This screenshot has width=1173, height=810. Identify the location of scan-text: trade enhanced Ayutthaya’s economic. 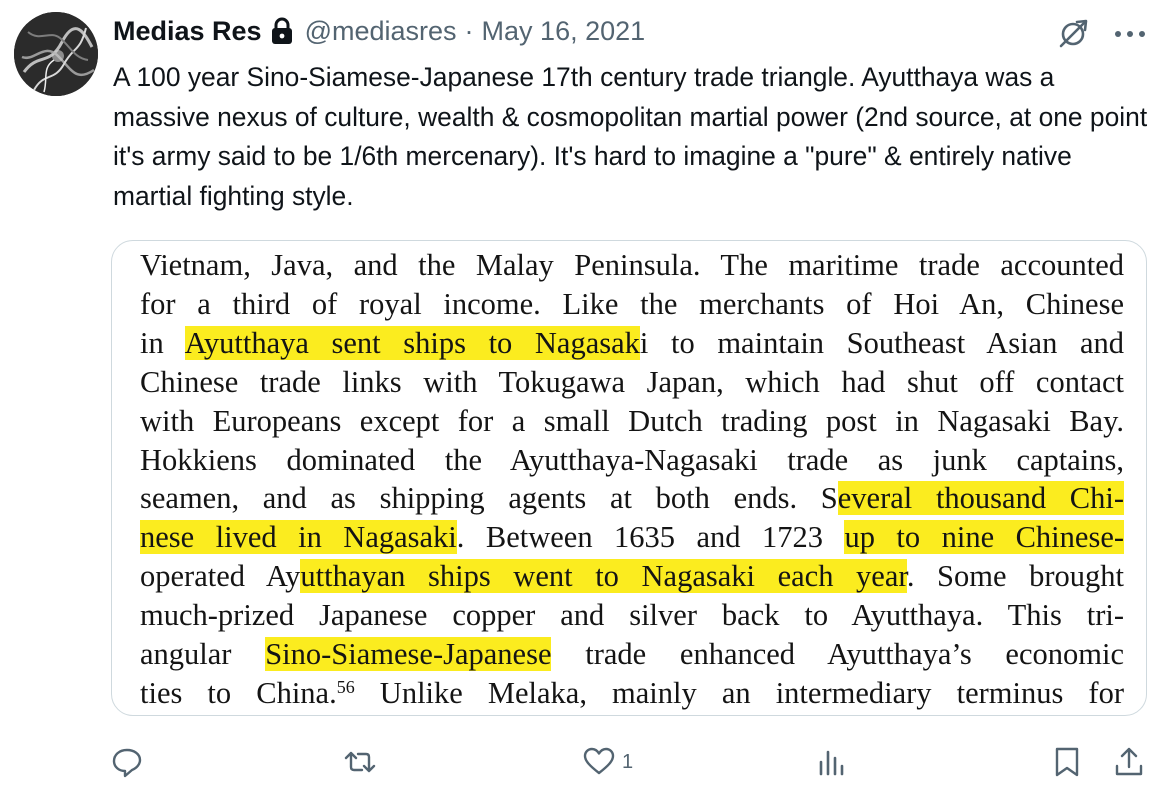
(837, 654).